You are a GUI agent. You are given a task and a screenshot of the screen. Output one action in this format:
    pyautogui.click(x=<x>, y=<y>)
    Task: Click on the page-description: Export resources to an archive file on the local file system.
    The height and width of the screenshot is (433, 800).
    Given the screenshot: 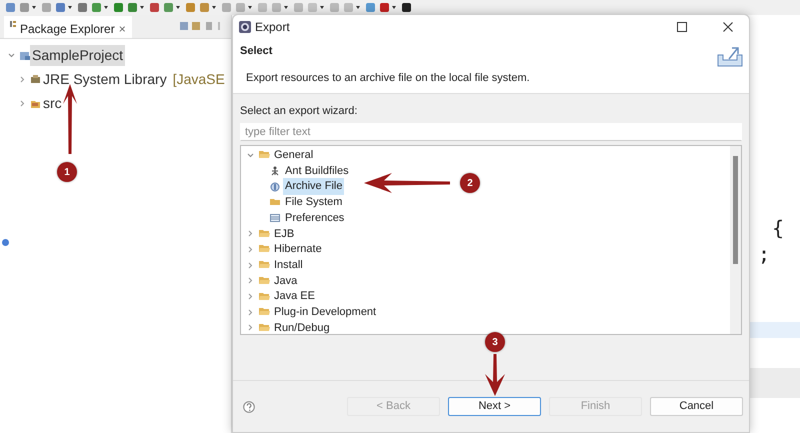 What is the action you would take?
    pyautogui.click(x=388, y=78)
    